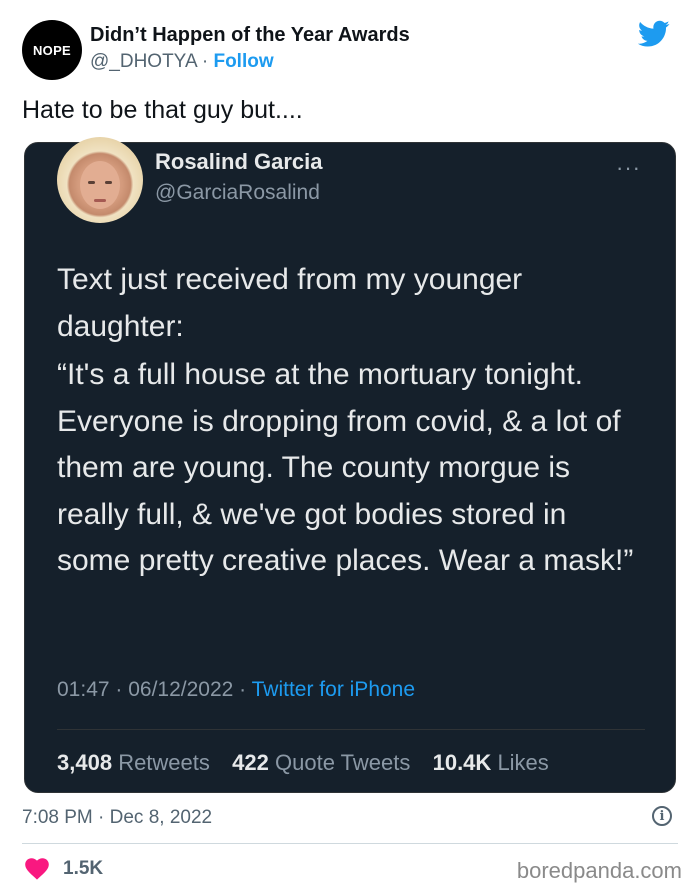  What do you see at coordinates (100, 200) in the screenshot?
I see `avatar-mouth` at bounding box center [100, 200].